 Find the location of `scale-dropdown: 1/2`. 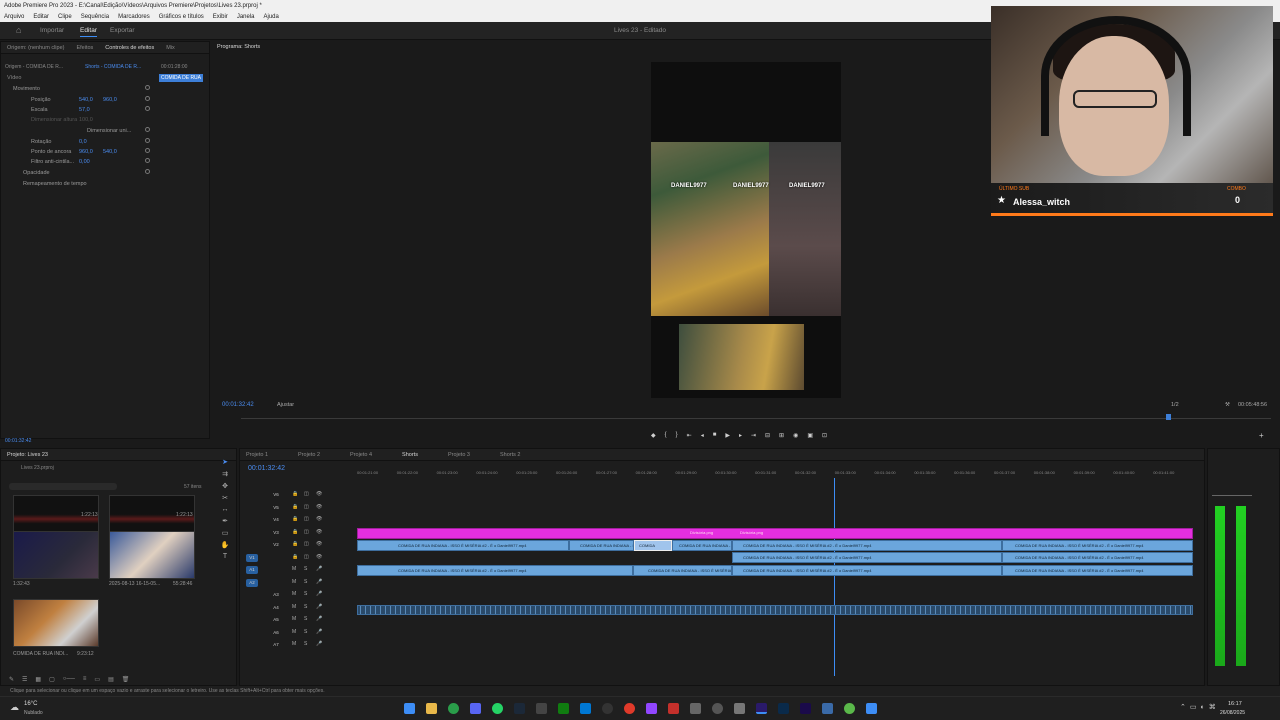

scale-dropdown: 1/2 is located at coordinates (1175, 405).